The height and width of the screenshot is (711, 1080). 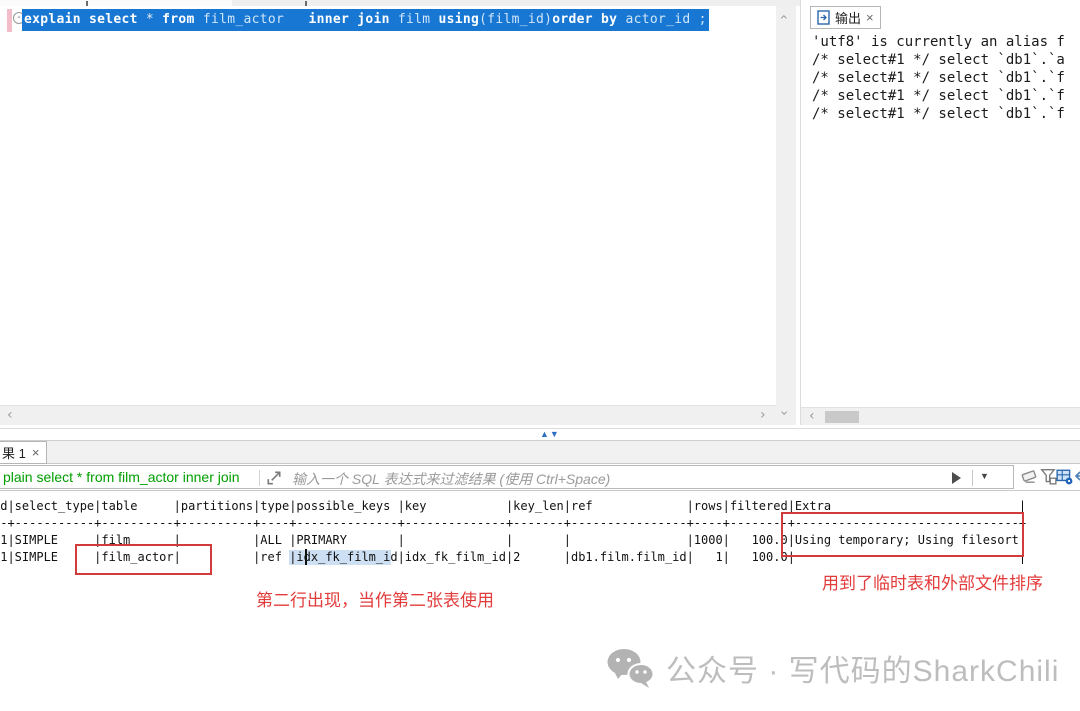 I want to click on annotation-box-film-actor, so click(x=143, y=559).